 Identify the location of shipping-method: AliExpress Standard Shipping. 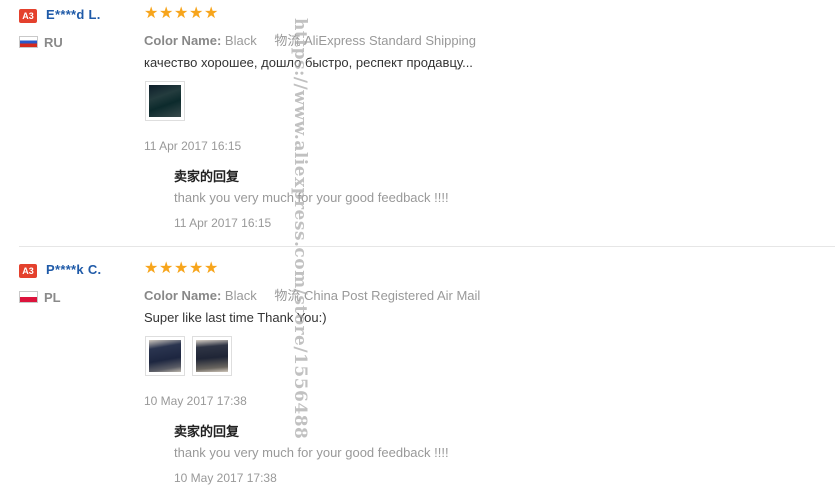
(389, 40).